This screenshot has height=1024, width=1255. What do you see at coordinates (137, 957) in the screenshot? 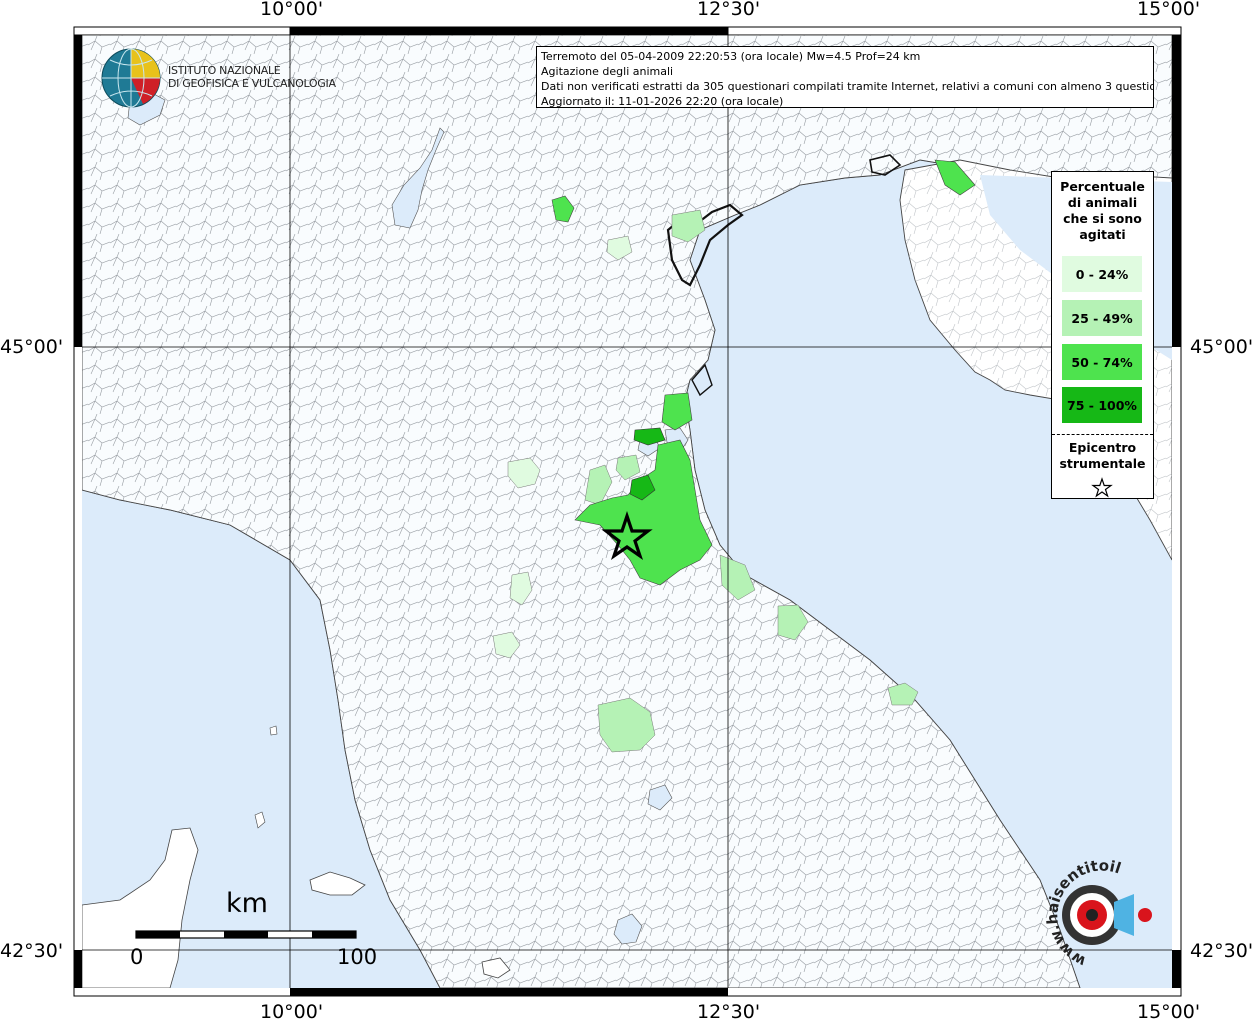
I see `scale-min: 0` at bounding box center [137, 957].